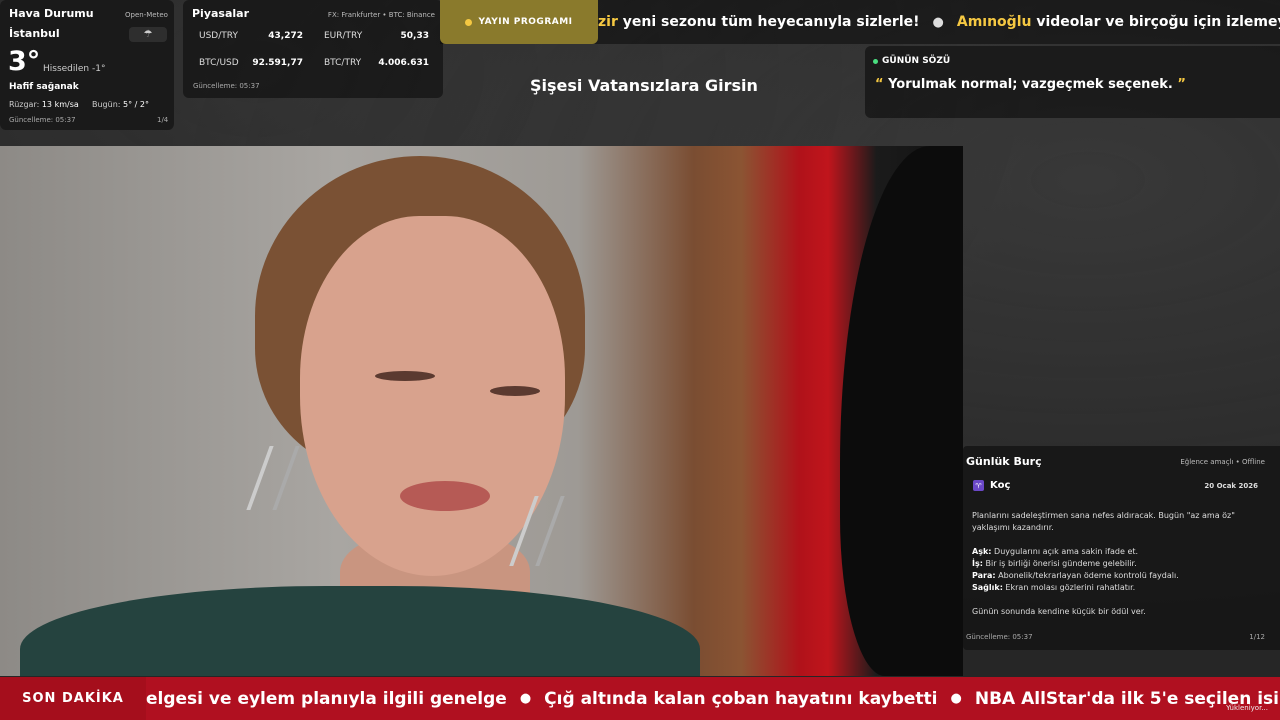  Describe the element at coordinates (219, 63) in the screenshot. I see `market-label: BTC/USD` at that location.